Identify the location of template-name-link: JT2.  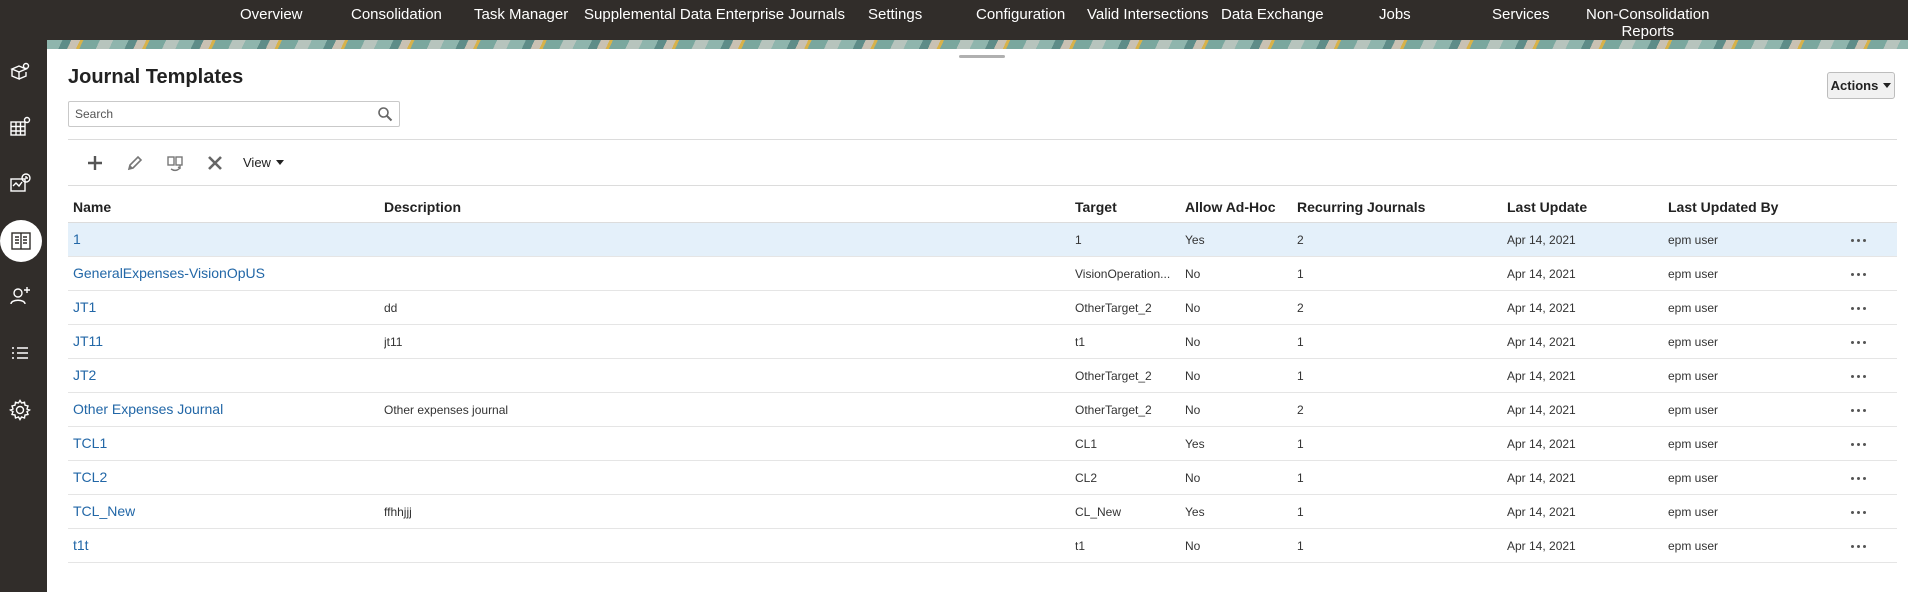
(84, 375).